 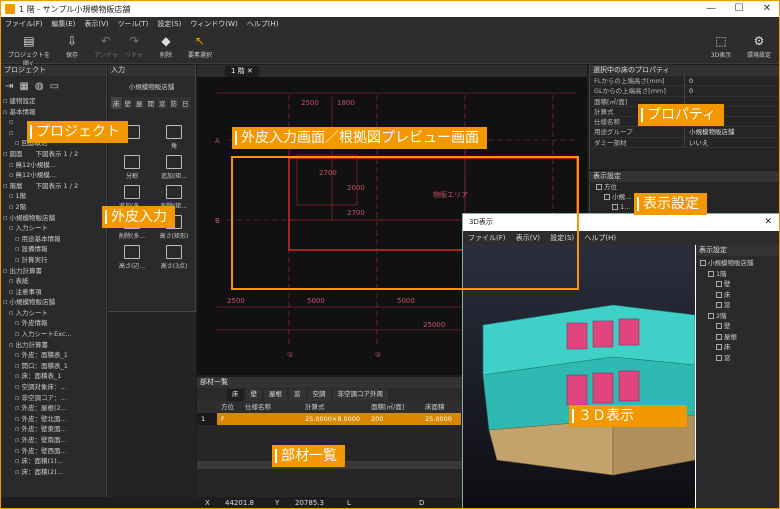 I want to click on tree-item: ▫ 基本情報, so click(x=54, y=112).